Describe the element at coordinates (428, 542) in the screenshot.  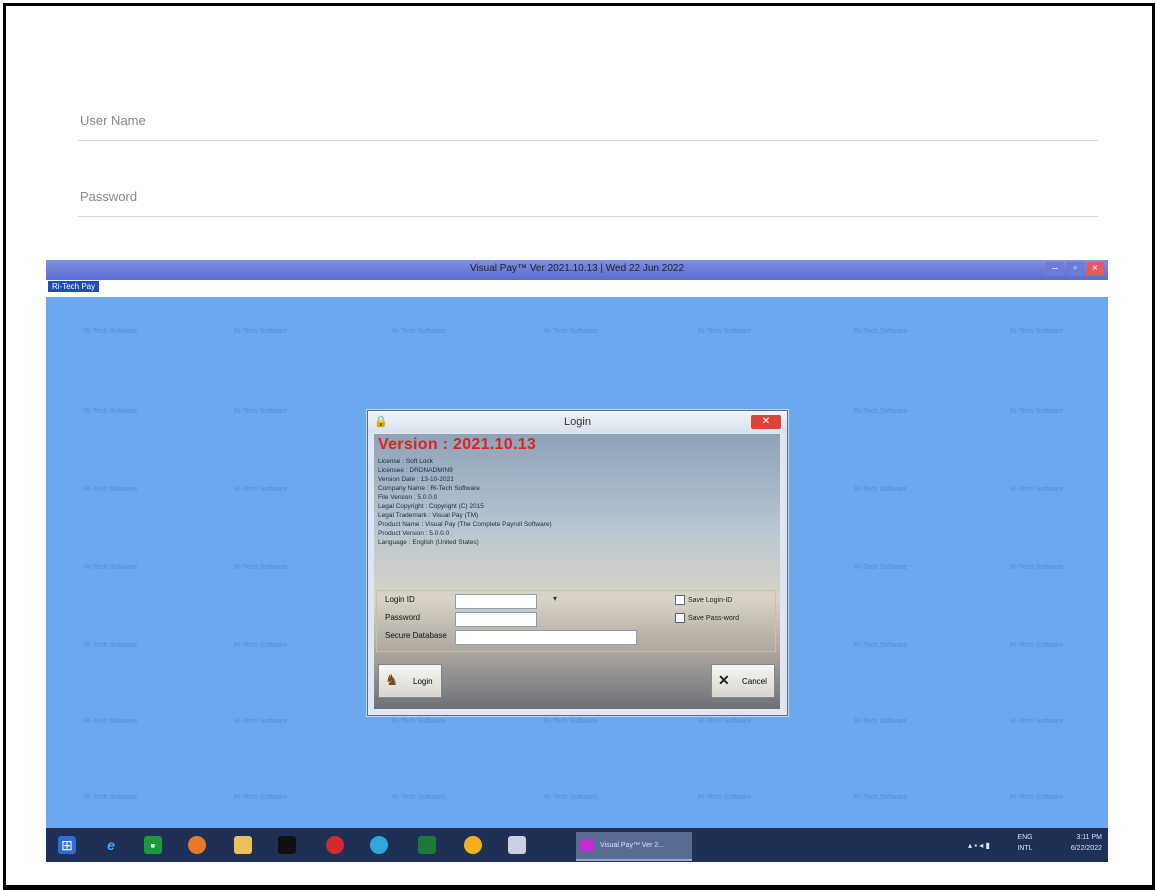
I see `info-line: Language : English (United States)` at that location.